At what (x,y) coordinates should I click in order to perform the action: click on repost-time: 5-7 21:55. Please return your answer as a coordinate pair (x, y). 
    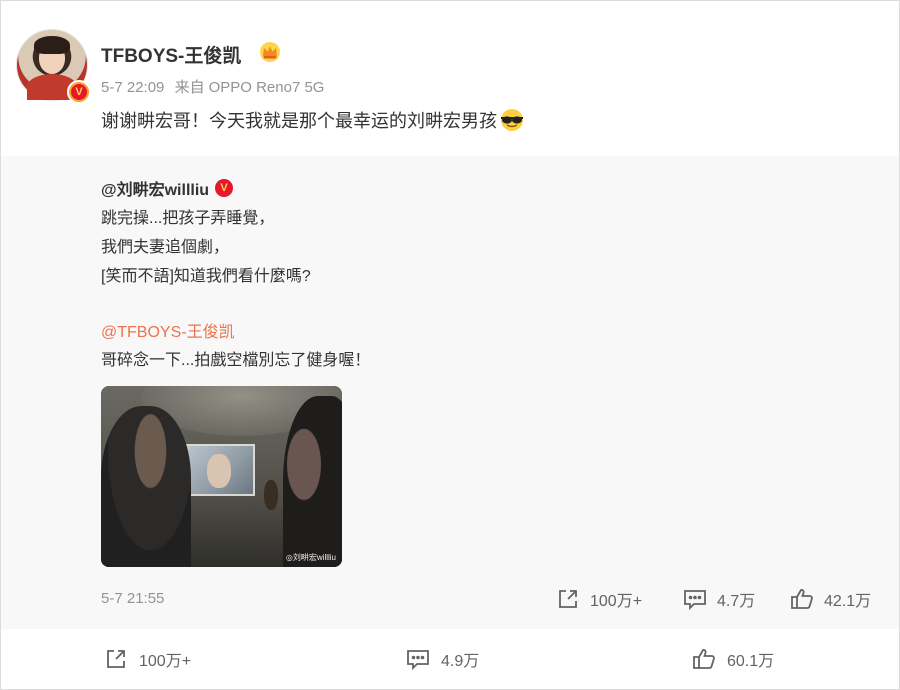
    Looking at the image, I should click on (132, 598).